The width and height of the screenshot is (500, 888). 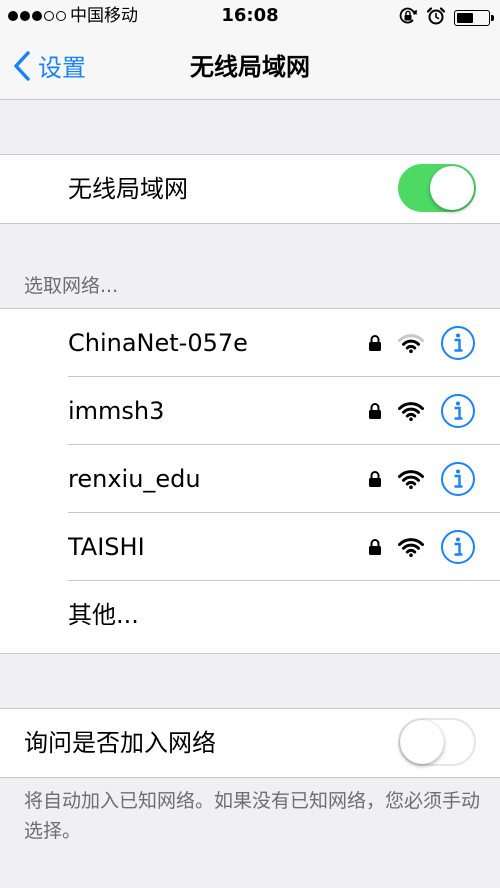 I want to click on network-name: renxiu_edu, so click(x=134, y=479).